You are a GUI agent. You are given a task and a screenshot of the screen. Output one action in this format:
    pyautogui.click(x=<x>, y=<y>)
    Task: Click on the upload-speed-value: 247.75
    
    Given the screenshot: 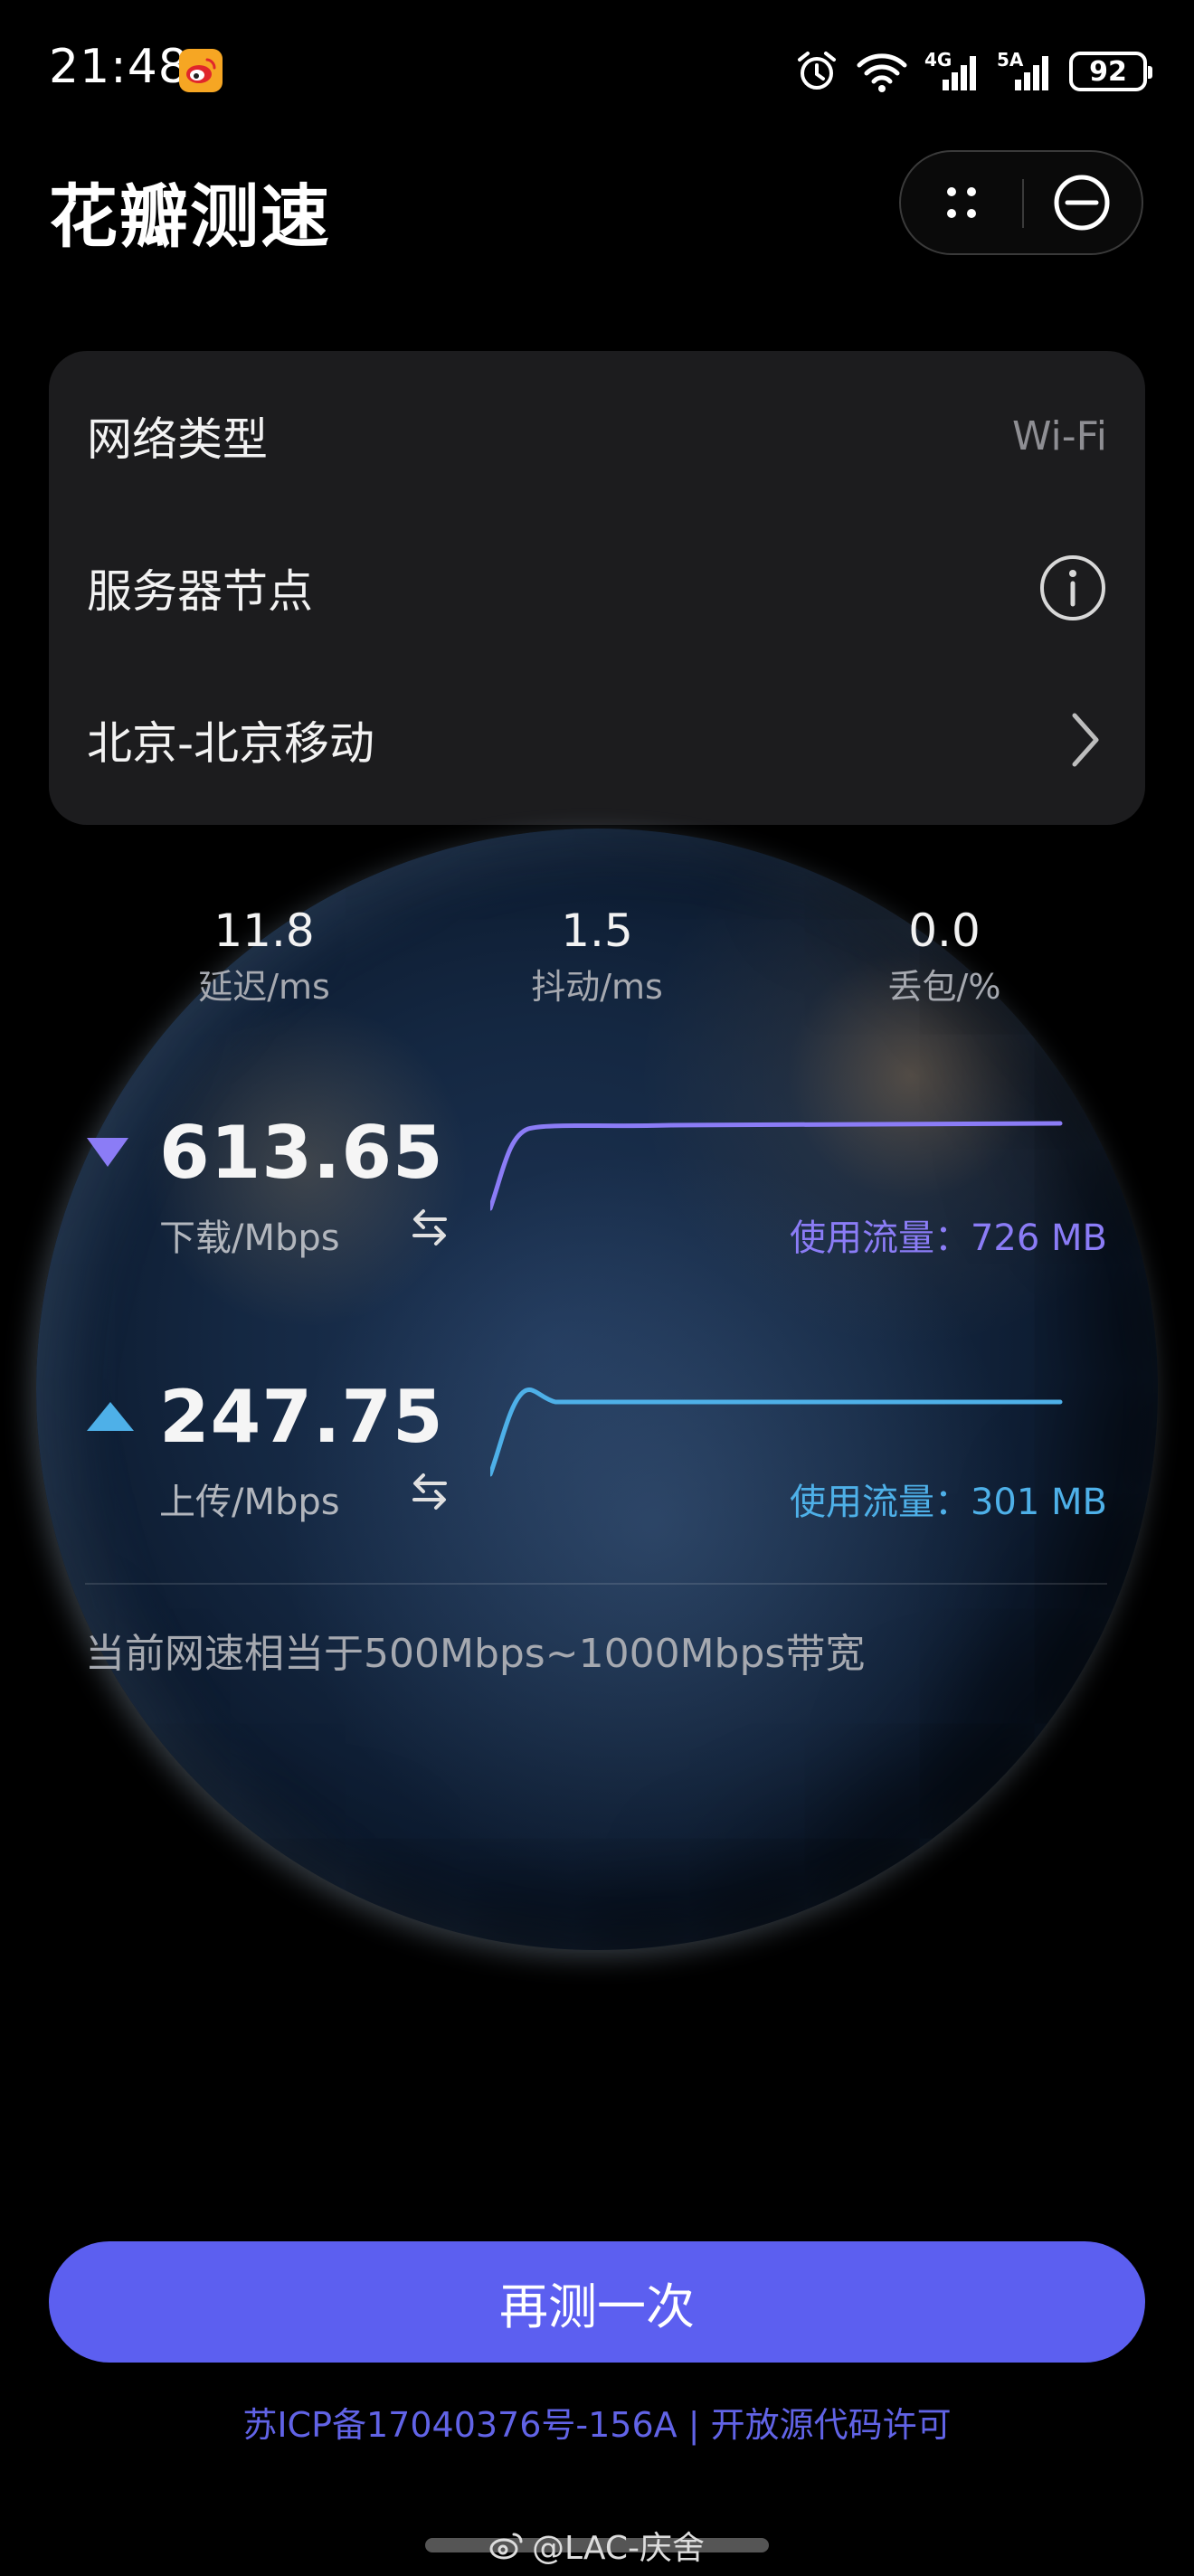 What is the action you would take?
    pyautogui.click(x=301, y=1417)
    